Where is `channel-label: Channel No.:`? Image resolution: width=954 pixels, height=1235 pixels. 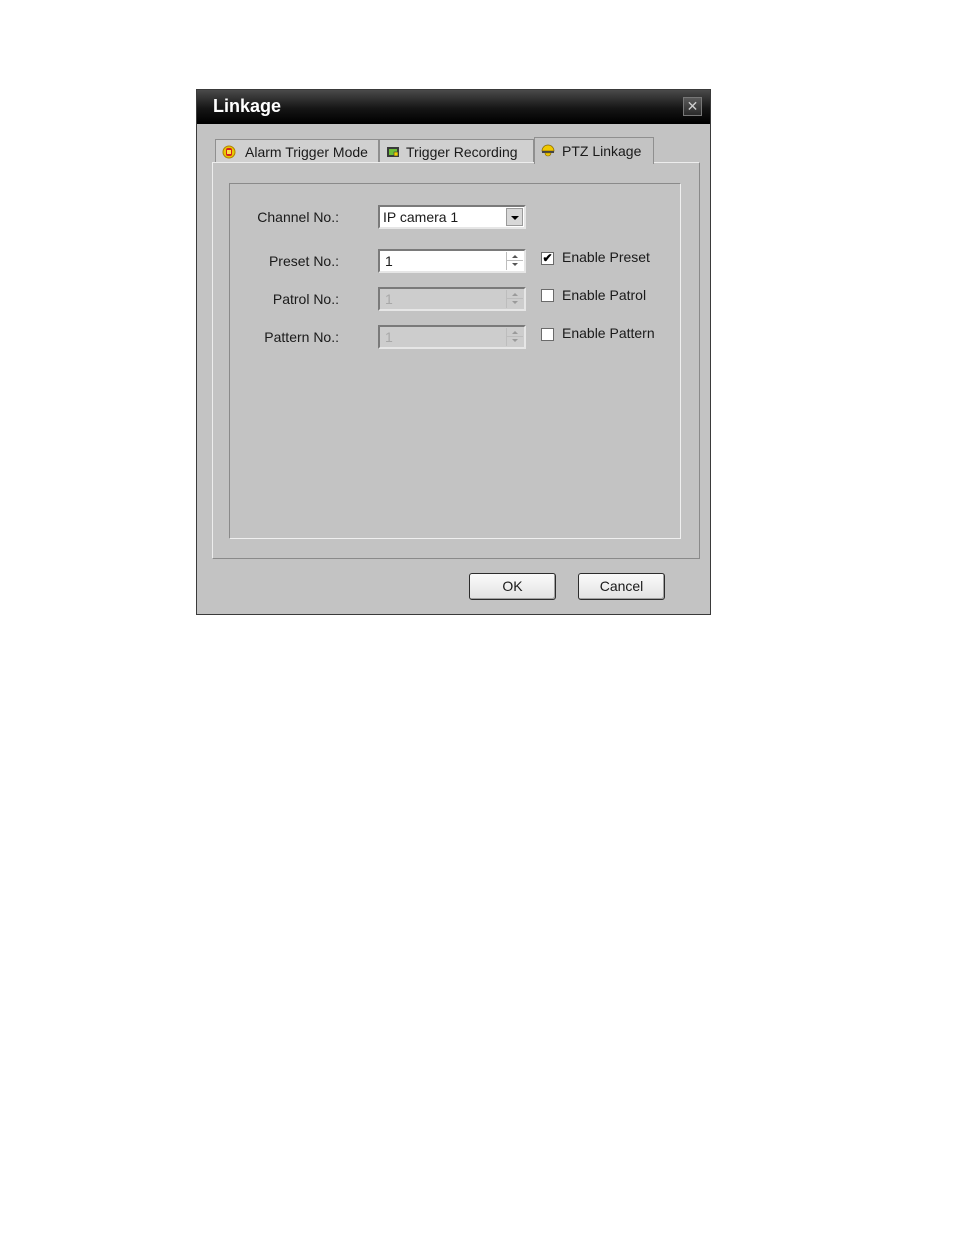 channel-label: Channel No.: is located at coordinates (298, 217).